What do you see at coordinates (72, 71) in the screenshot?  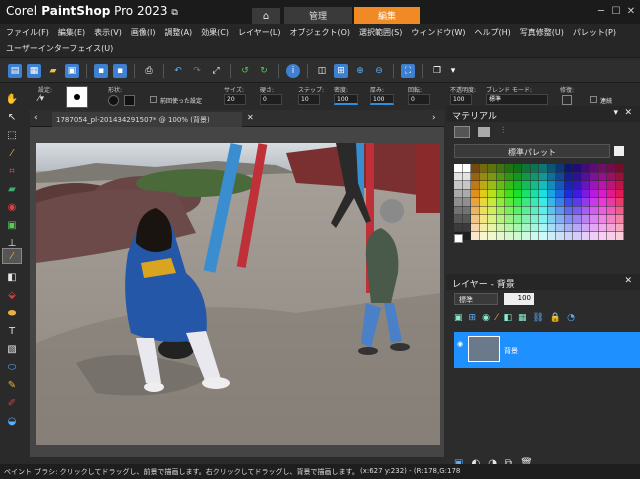 I see `open-file-icon: ▣` at bounding box center [72, 71].